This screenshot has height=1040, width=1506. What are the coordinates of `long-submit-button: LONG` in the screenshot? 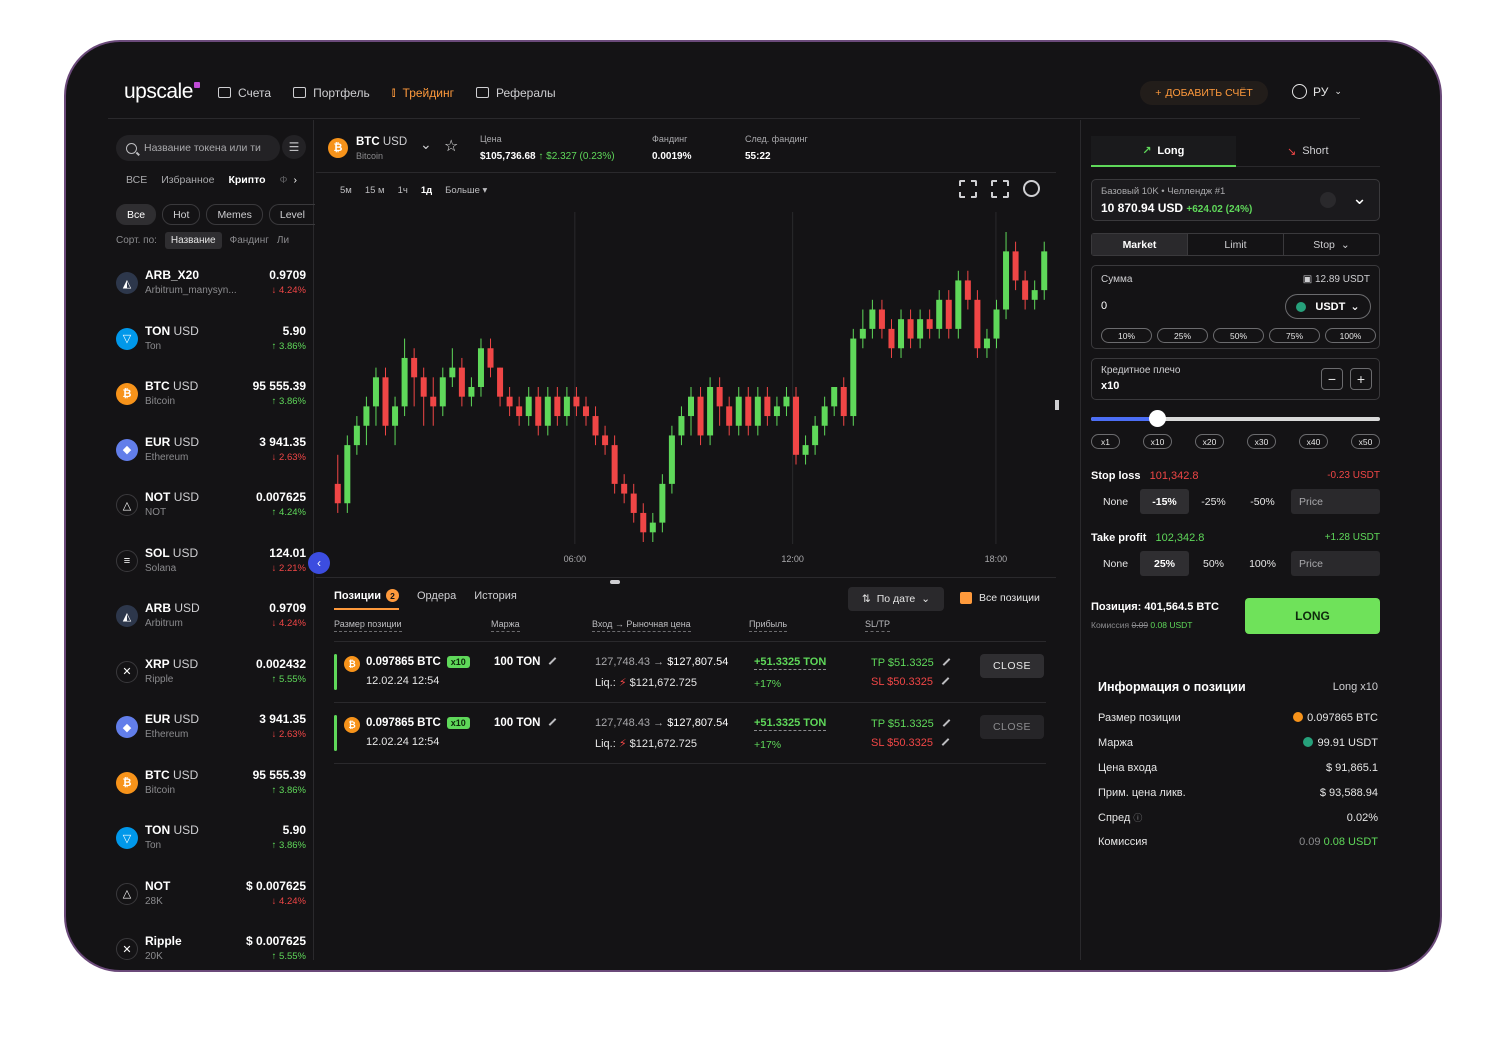 It's located at (1312, 616).